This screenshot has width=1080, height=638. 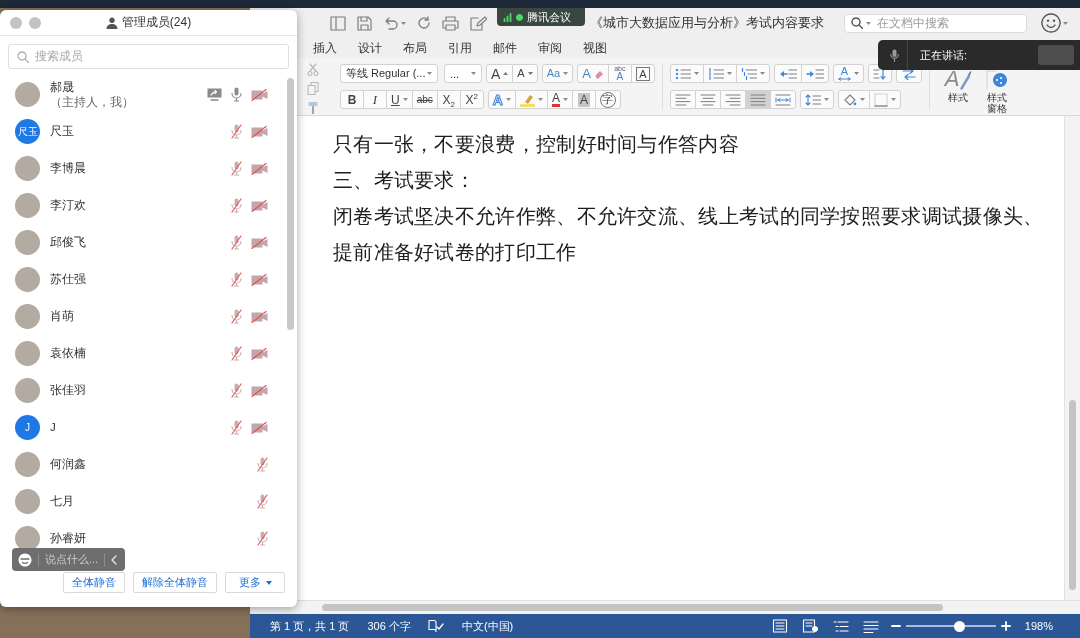 What do you see at coordinates (313, 88) in the screenshot?
I see `copy-icon` at bounding box center [313, 88].